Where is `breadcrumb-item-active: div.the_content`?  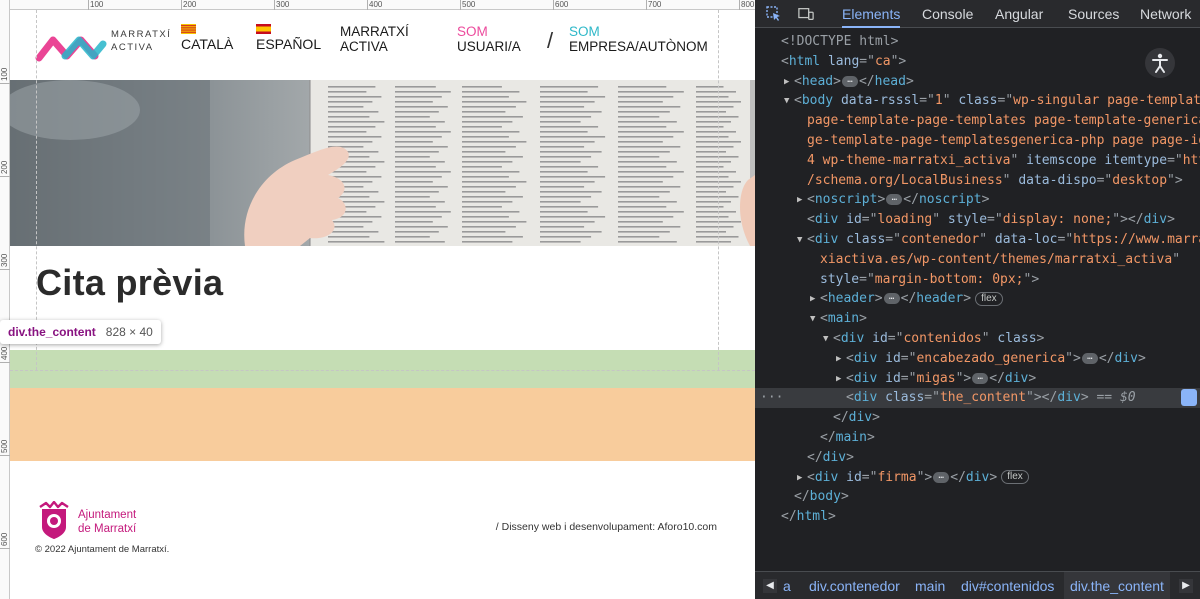
breadcrumb-item-active: div.the_content is located at coordinates (1117, 585).